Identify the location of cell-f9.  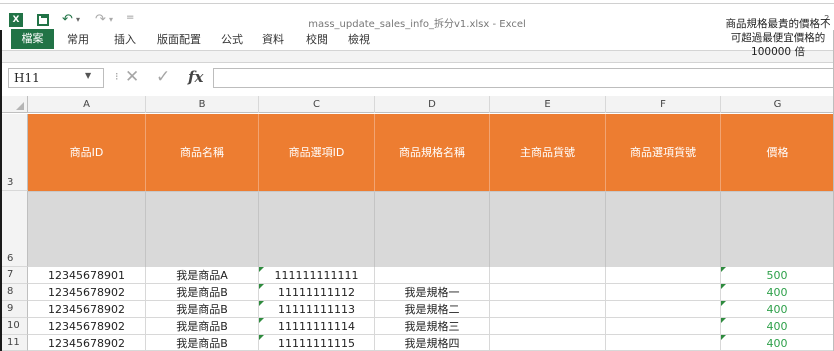
(663, 309).